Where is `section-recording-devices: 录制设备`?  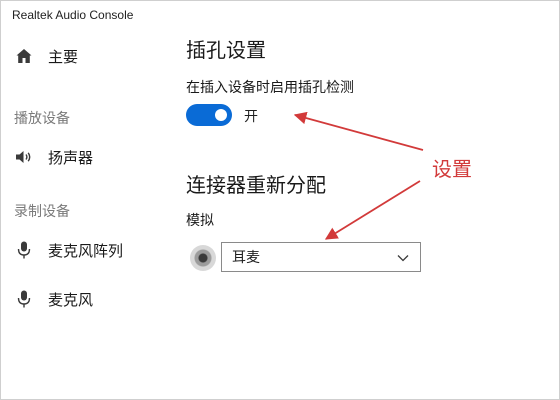 section-recording-devices: 录制设备 is located at coordinates (42, 212).